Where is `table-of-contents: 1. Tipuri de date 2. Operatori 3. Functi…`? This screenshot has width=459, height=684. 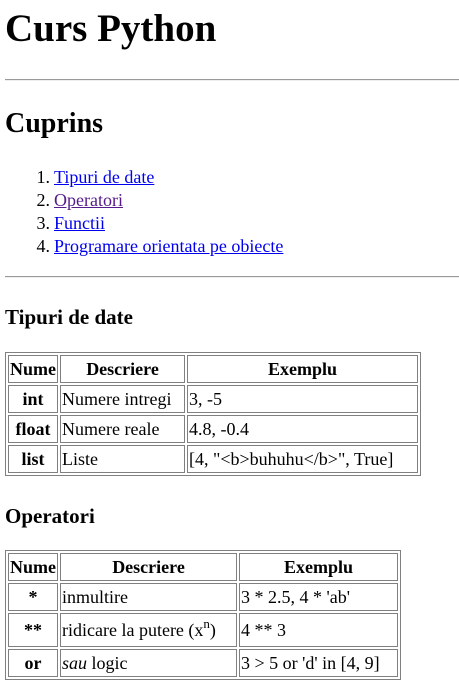 table-of-contents: 1. Tipuri de date 2. Operatori 3. Functi… is located at coordinates (245, 212).